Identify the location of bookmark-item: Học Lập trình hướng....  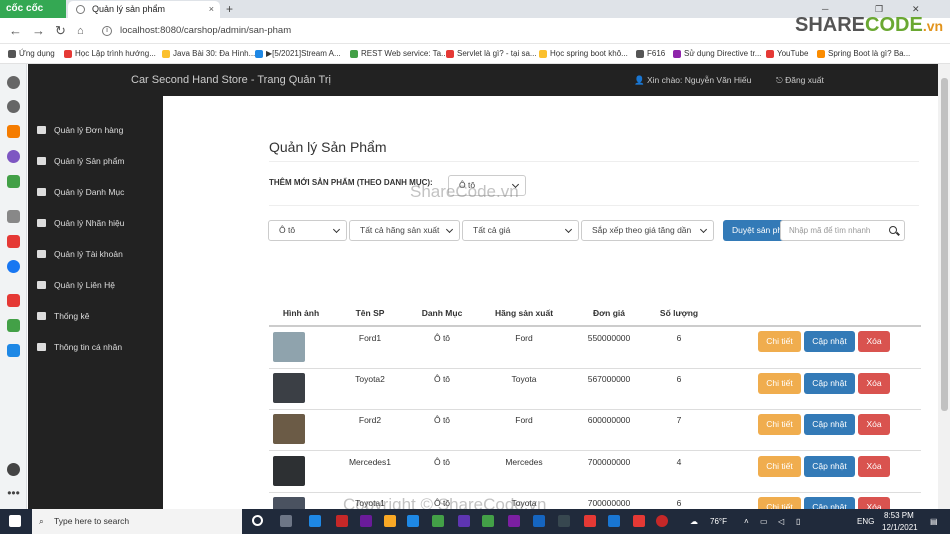
(110, 54).